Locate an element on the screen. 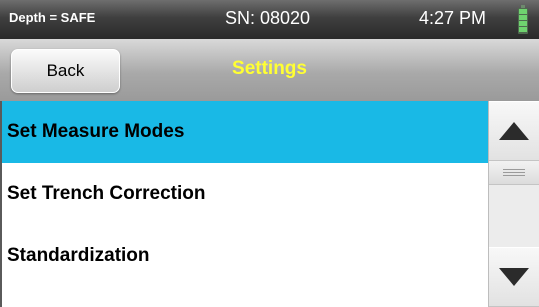  triangle-down-icon is located at coordinates (514, 277).